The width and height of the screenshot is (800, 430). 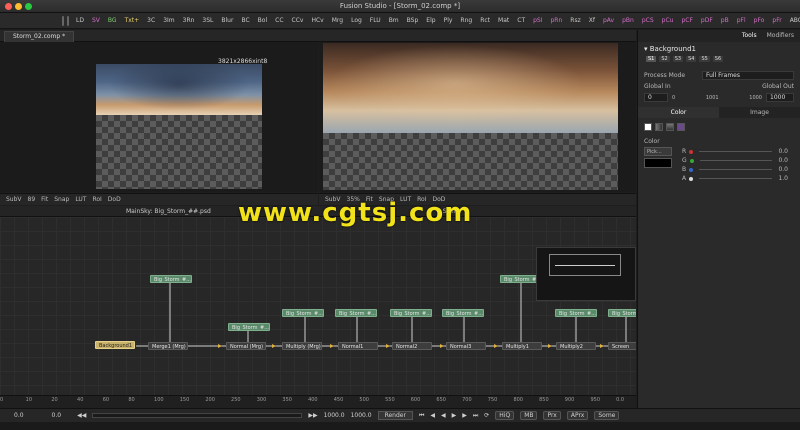 What do you see at coordinates (577, 415) in the screenshot?
I see `aprx-button: APrx` at bounding box center [577, 415].